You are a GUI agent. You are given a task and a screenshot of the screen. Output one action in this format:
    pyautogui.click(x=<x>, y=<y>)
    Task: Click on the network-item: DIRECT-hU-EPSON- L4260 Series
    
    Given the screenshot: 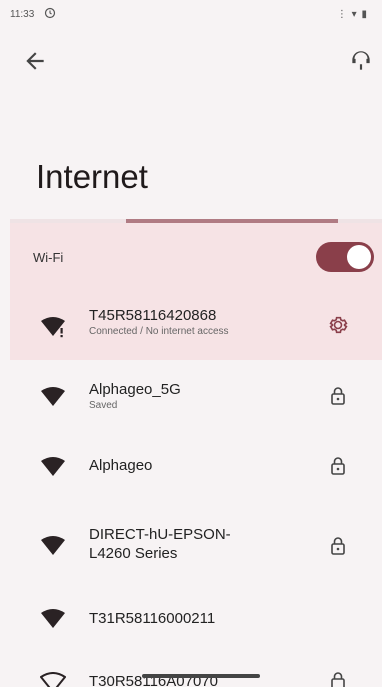 What is the action you would take?
    pyautogui.click(x=196, y=545)
    